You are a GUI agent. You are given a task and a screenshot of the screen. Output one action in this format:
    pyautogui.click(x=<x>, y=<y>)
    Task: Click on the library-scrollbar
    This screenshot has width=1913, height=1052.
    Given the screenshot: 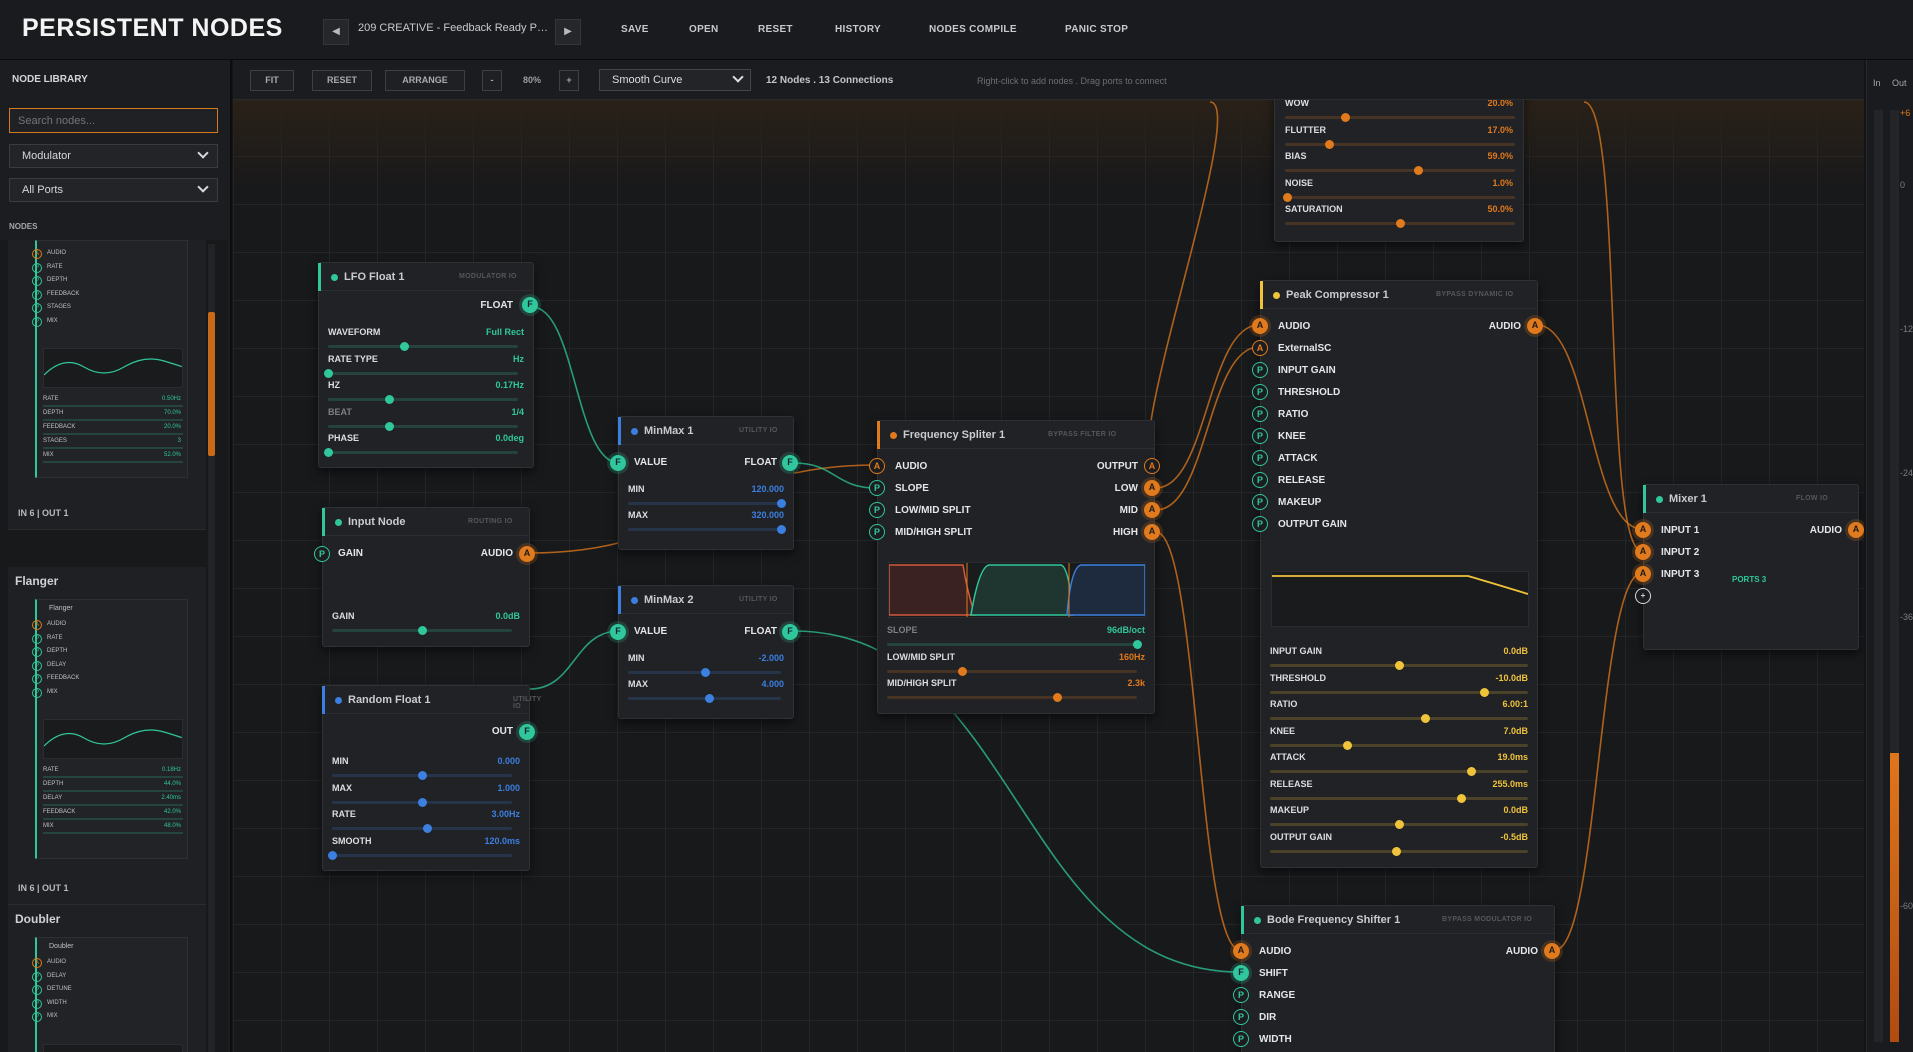 What is the action you would take?
    pyautogui.click(x=211, y=648)
    